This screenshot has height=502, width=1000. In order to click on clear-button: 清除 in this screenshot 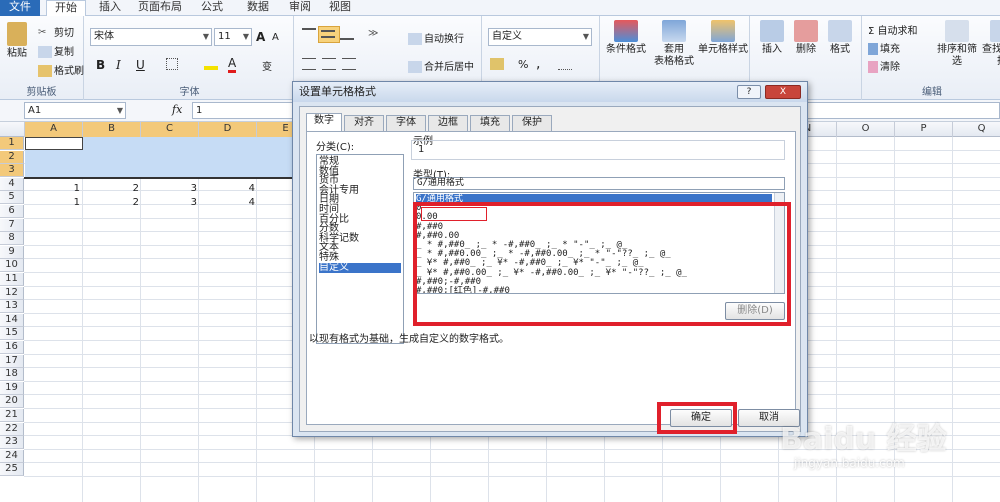, I will do `click(884, 65)`.